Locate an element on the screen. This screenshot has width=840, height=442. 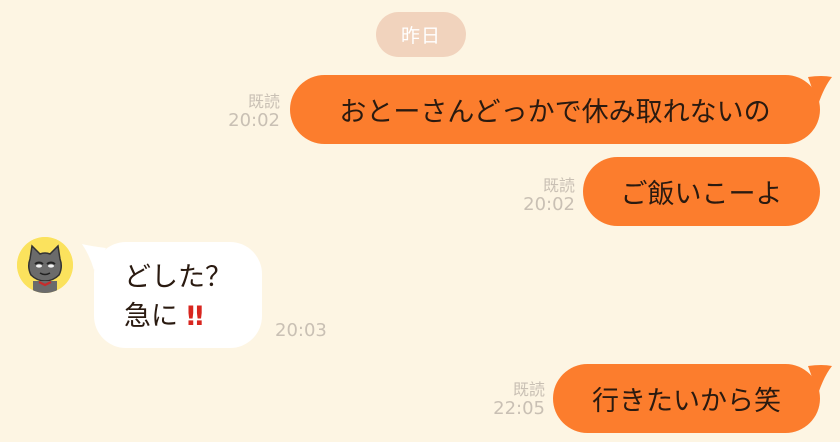
message-text: おとーさんどっかで休み取れないの is located at coordinates (555, 112).